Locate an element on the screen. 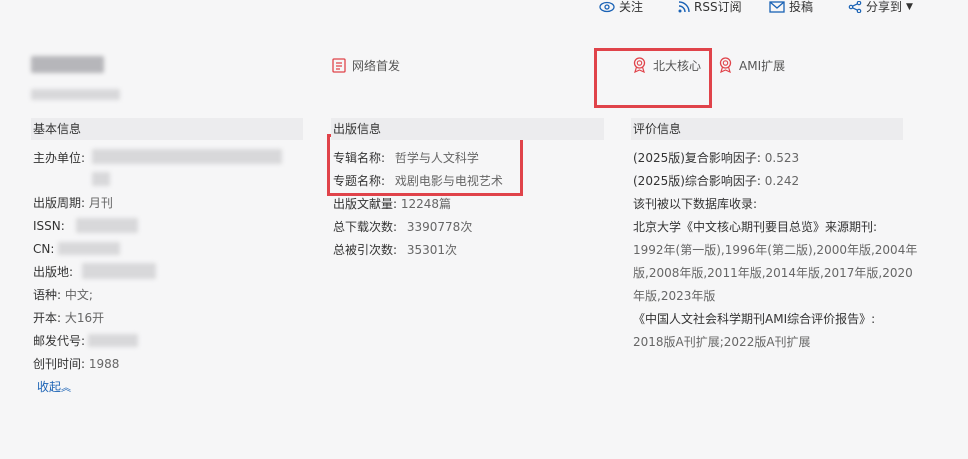 This screenshot has height=459, width=968. pku-years-line-1: 1992年(第一版),1996年(第二版),2000年版,2004年 is located at coordinates (775, 250).